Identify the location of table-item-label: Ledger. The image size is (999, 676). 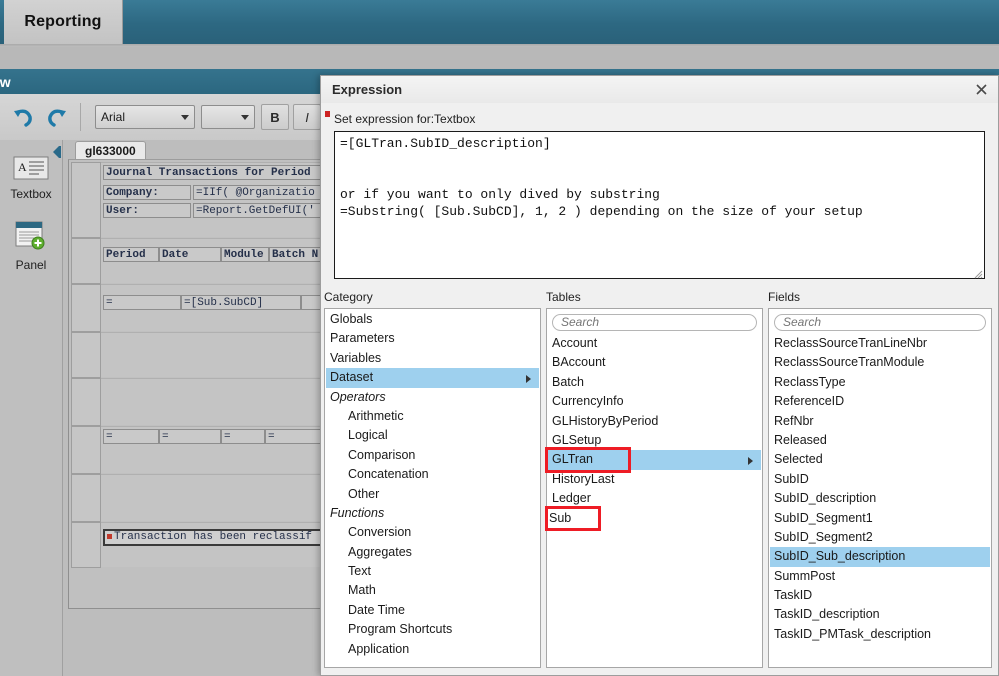
(571, 498).